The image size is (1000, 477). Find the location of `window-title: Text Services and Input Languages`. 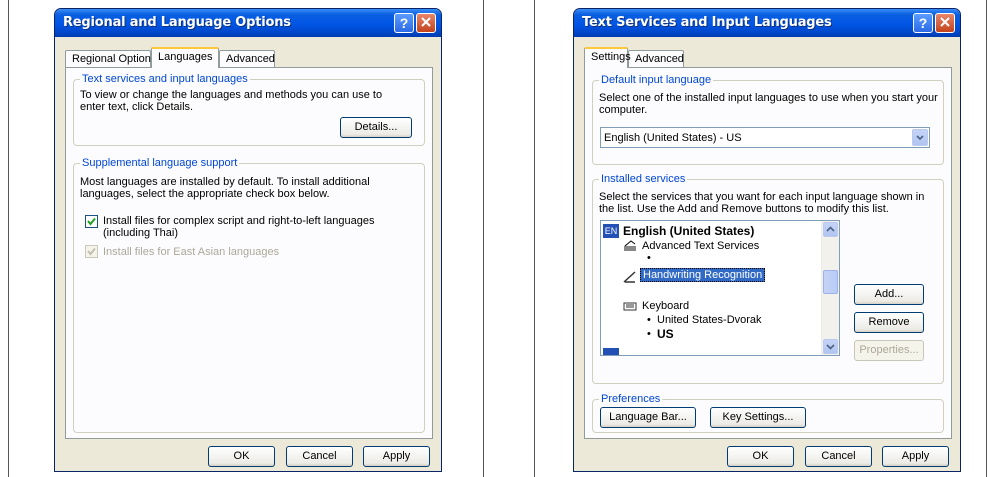

window-title: Text Services and Input Languages is located at coordinates (707, 22).